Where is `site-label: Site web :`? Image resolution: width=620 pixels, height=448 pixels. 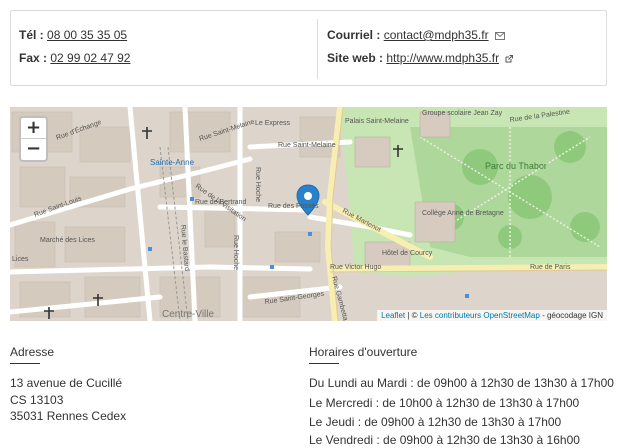
site-label: Site web : is located at coordinates (355, 58).